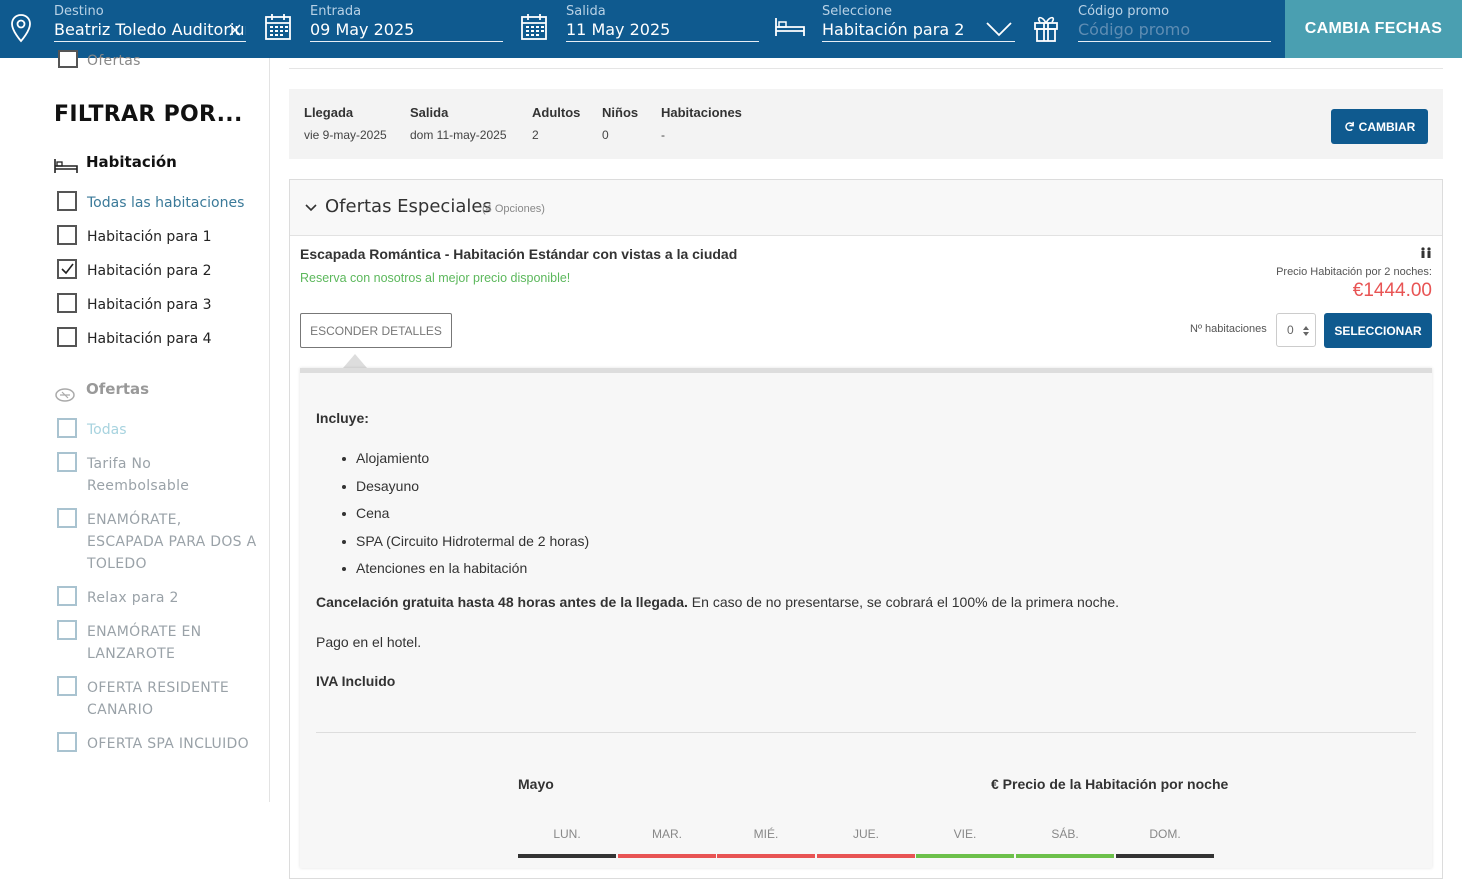 This screenshot has height=879, width=1462. I want to click on checkbox-oferta-spa, so click(67, 742).